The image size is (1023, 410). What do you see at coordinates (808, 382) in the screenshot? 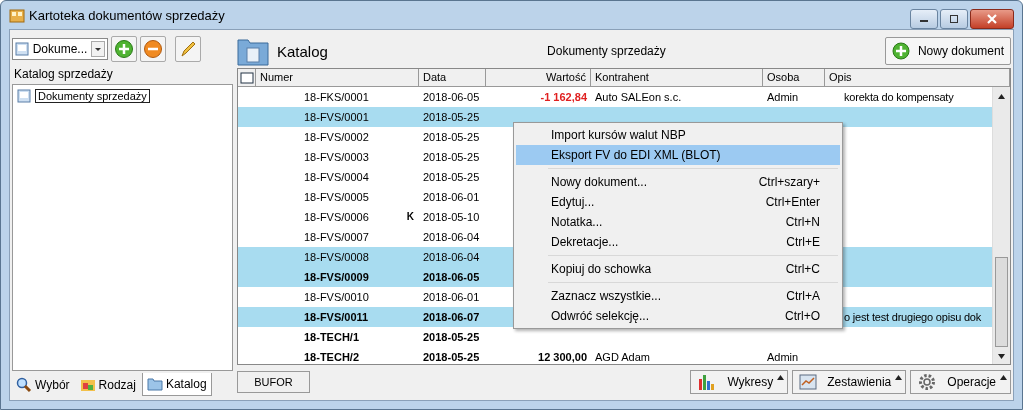
I see `line-chart-icon` at bounding box center [808, 382].